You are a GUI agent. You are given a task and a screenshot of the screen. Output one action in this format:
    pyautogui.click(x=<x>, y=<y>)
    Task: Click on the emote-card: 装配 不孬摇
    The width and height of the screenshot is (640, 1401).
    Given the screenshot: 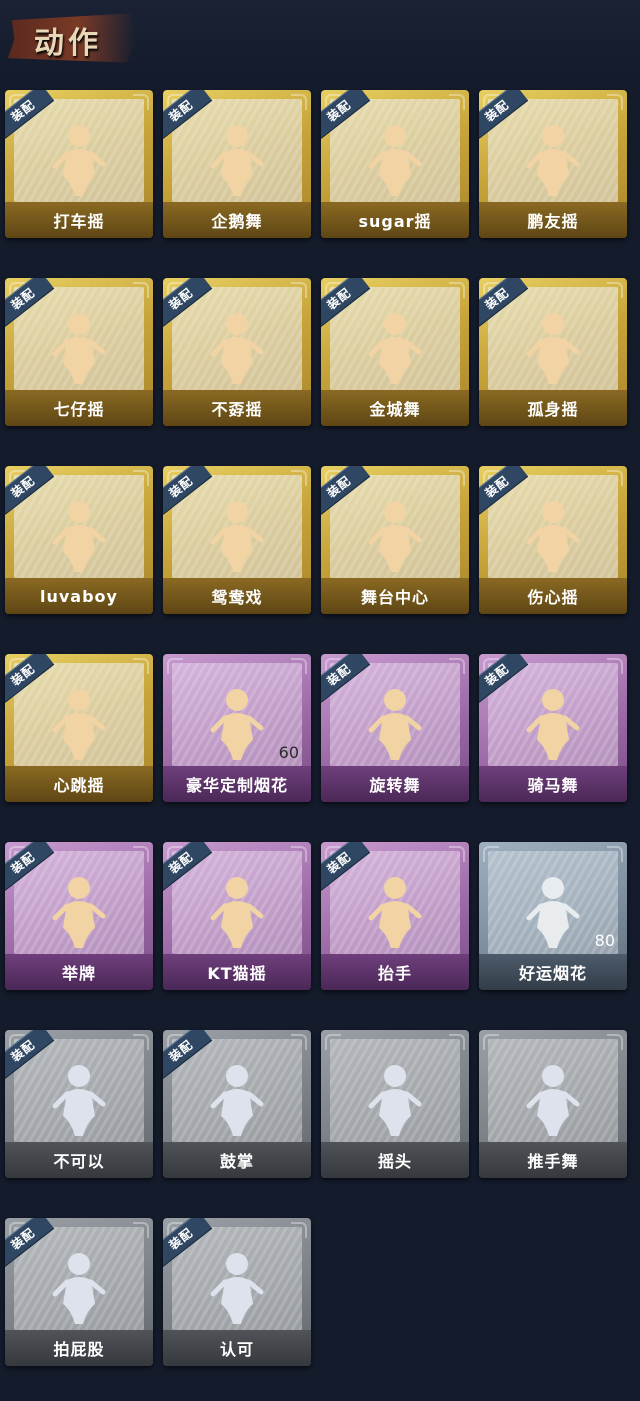 What is the action you would take?
    pyautogui.click(x=237, y=352)
    